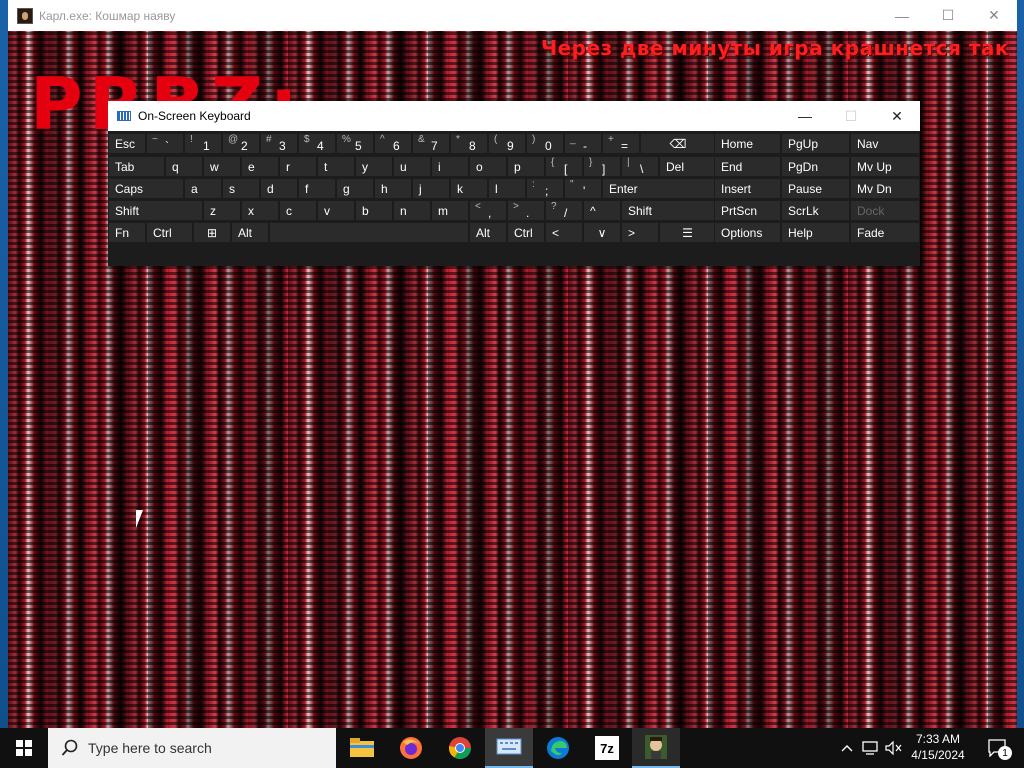 The width and height of the screenshot is (1024, 768). I want to click on nav-key-1-2: Mv Up, so click(885, 166).